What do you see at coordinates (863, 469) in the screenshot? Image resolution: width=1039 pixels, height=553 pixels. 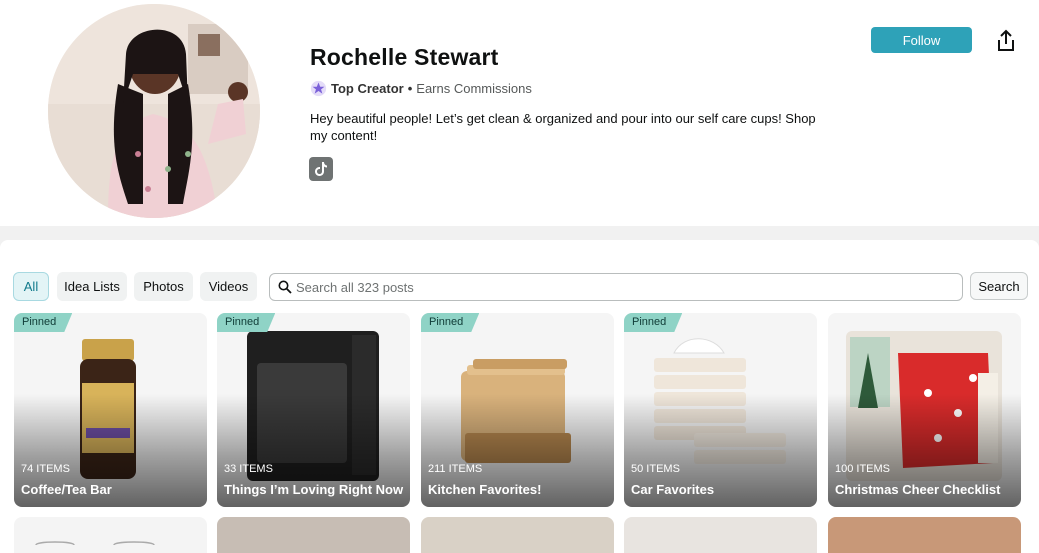 I see `item-count: 100 ITEMS` at bounding box center [863, 469].